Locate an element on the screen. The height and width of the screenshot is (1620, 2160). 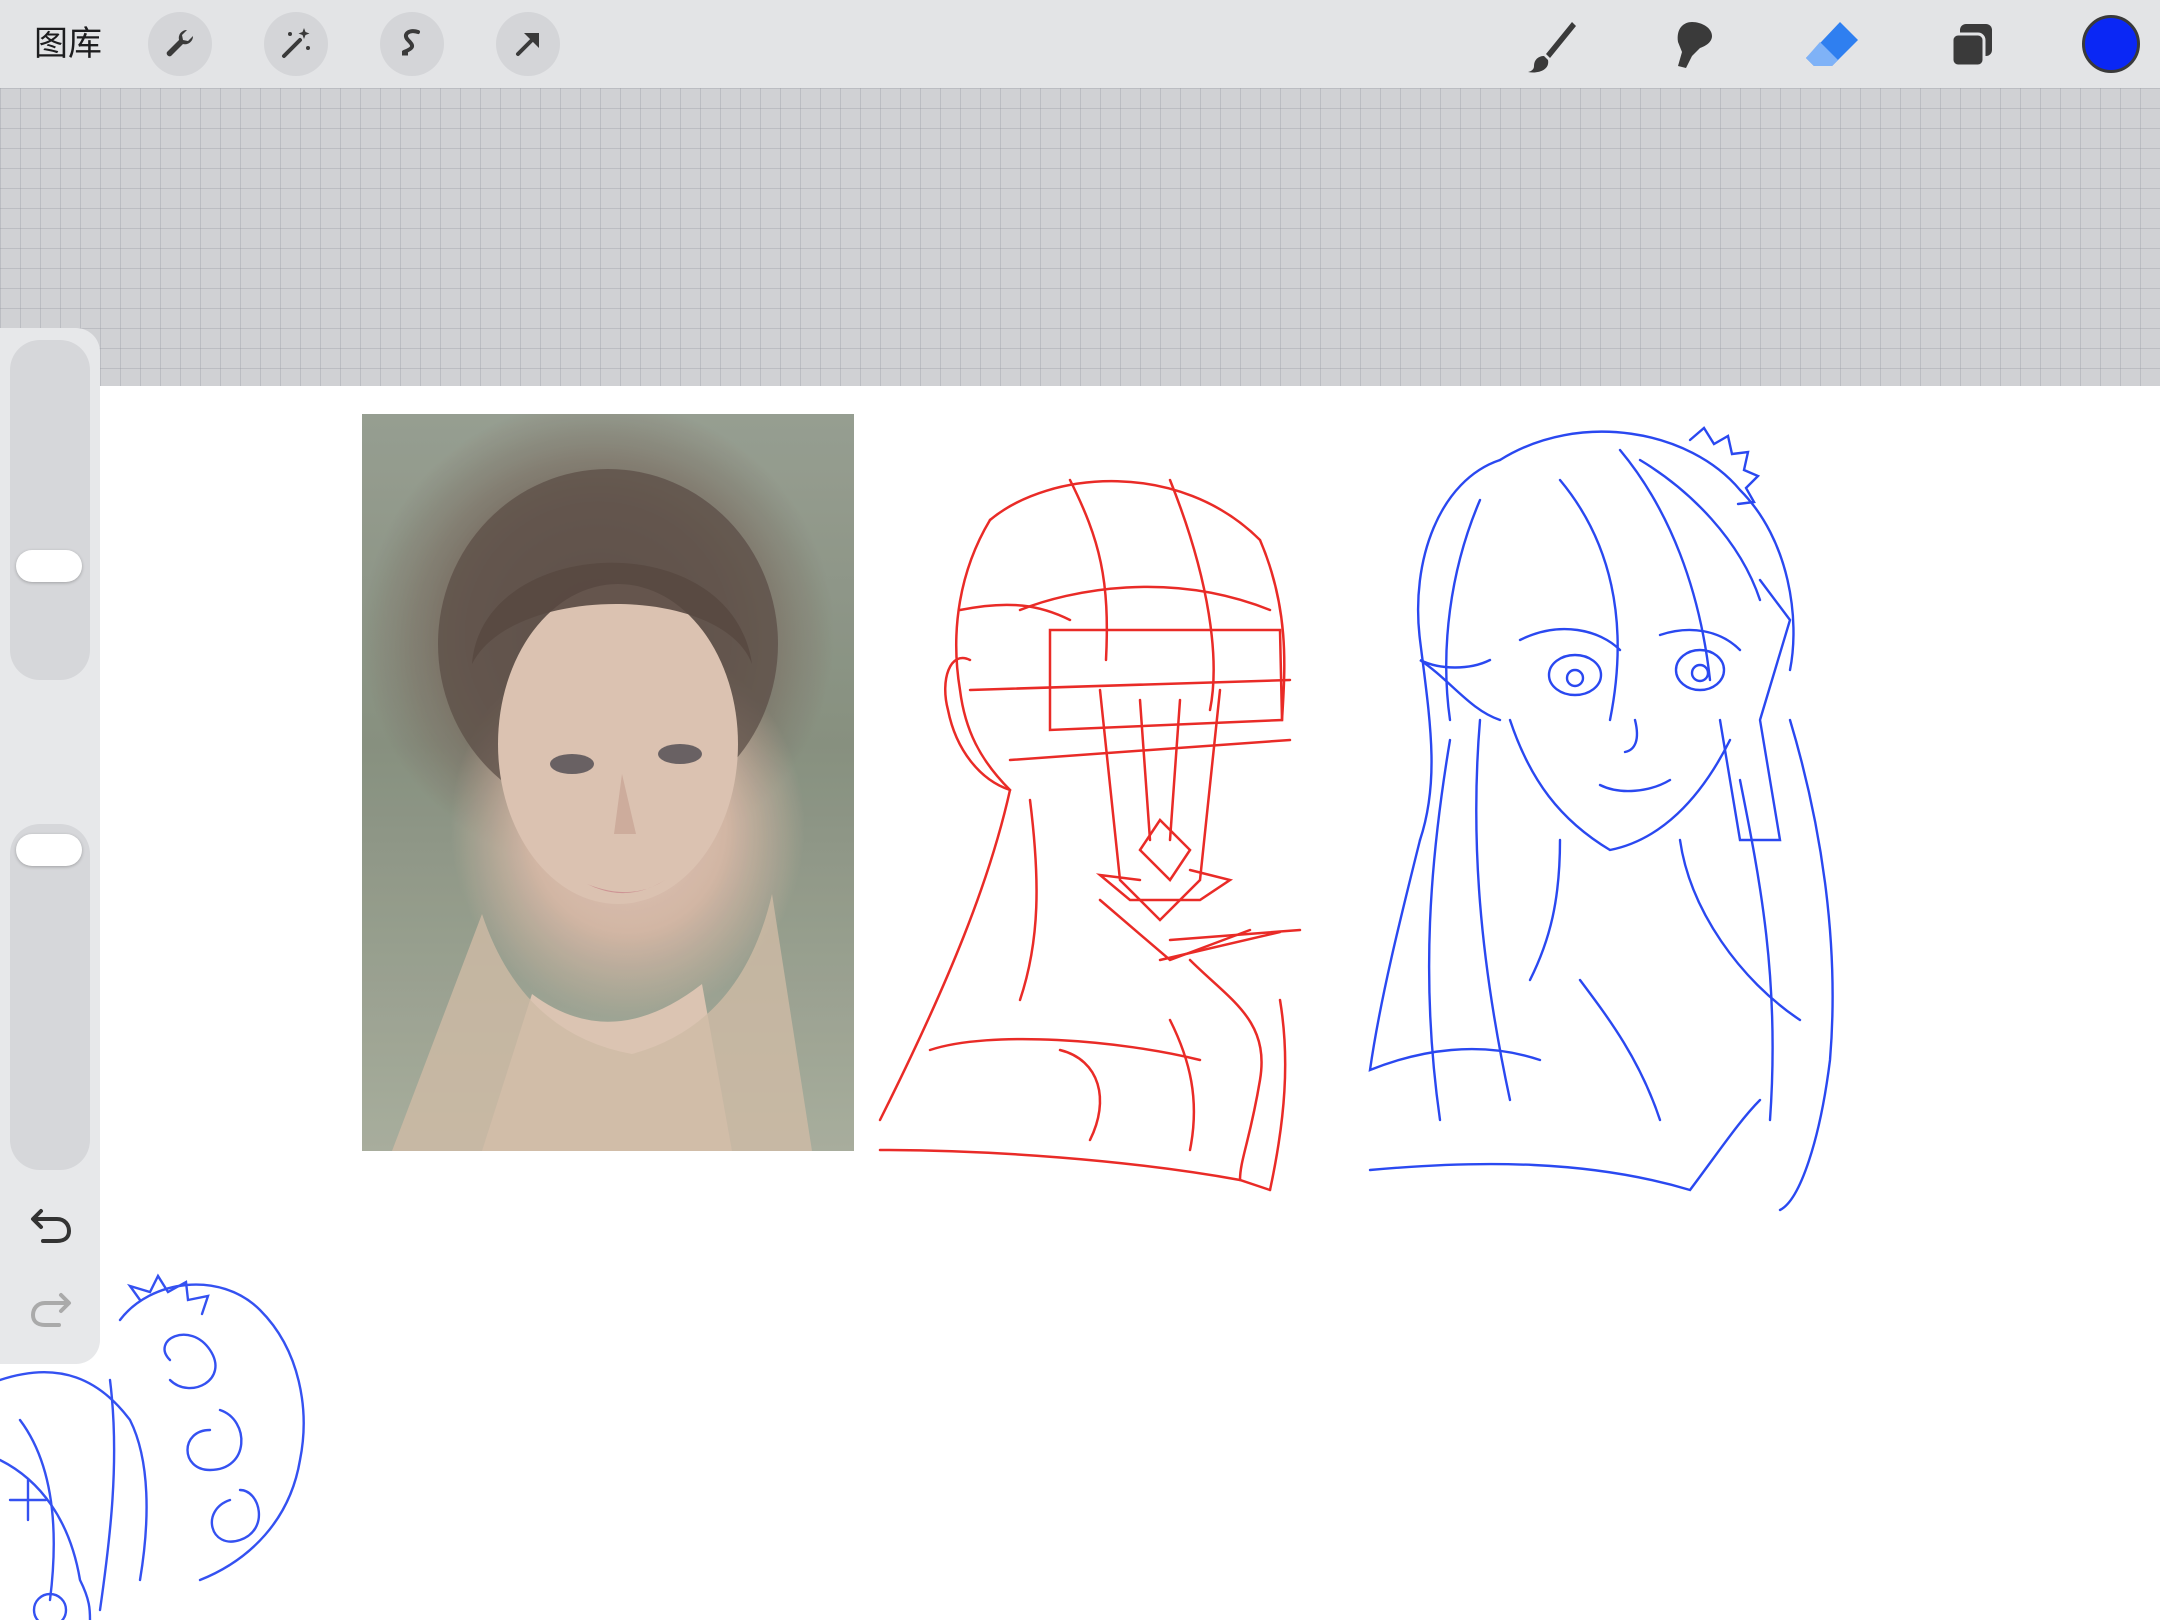
selection-button is located at coordinates (412, 44).